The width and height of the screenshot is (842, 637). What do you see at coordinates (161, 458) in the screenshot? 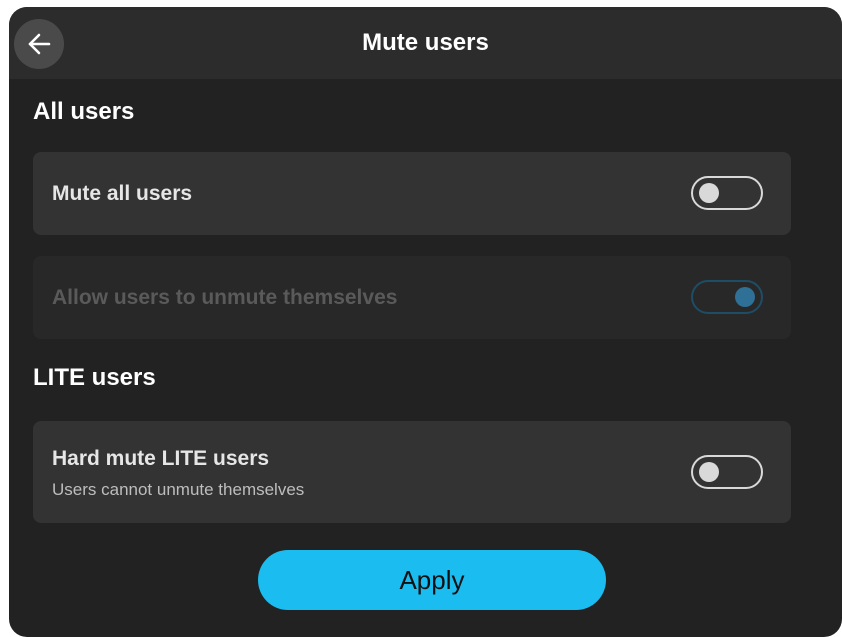
I see `hard-mute-label: Hard mute LITE users` at bounding box center [161, 458].